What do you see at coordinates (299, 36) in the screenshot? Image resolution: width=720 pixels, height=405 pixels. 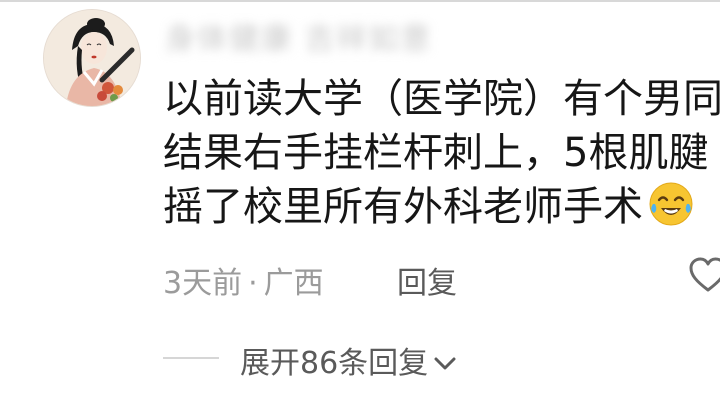 I see `username: 身体健康 吉祥如意` at bounding box center [299, 36].